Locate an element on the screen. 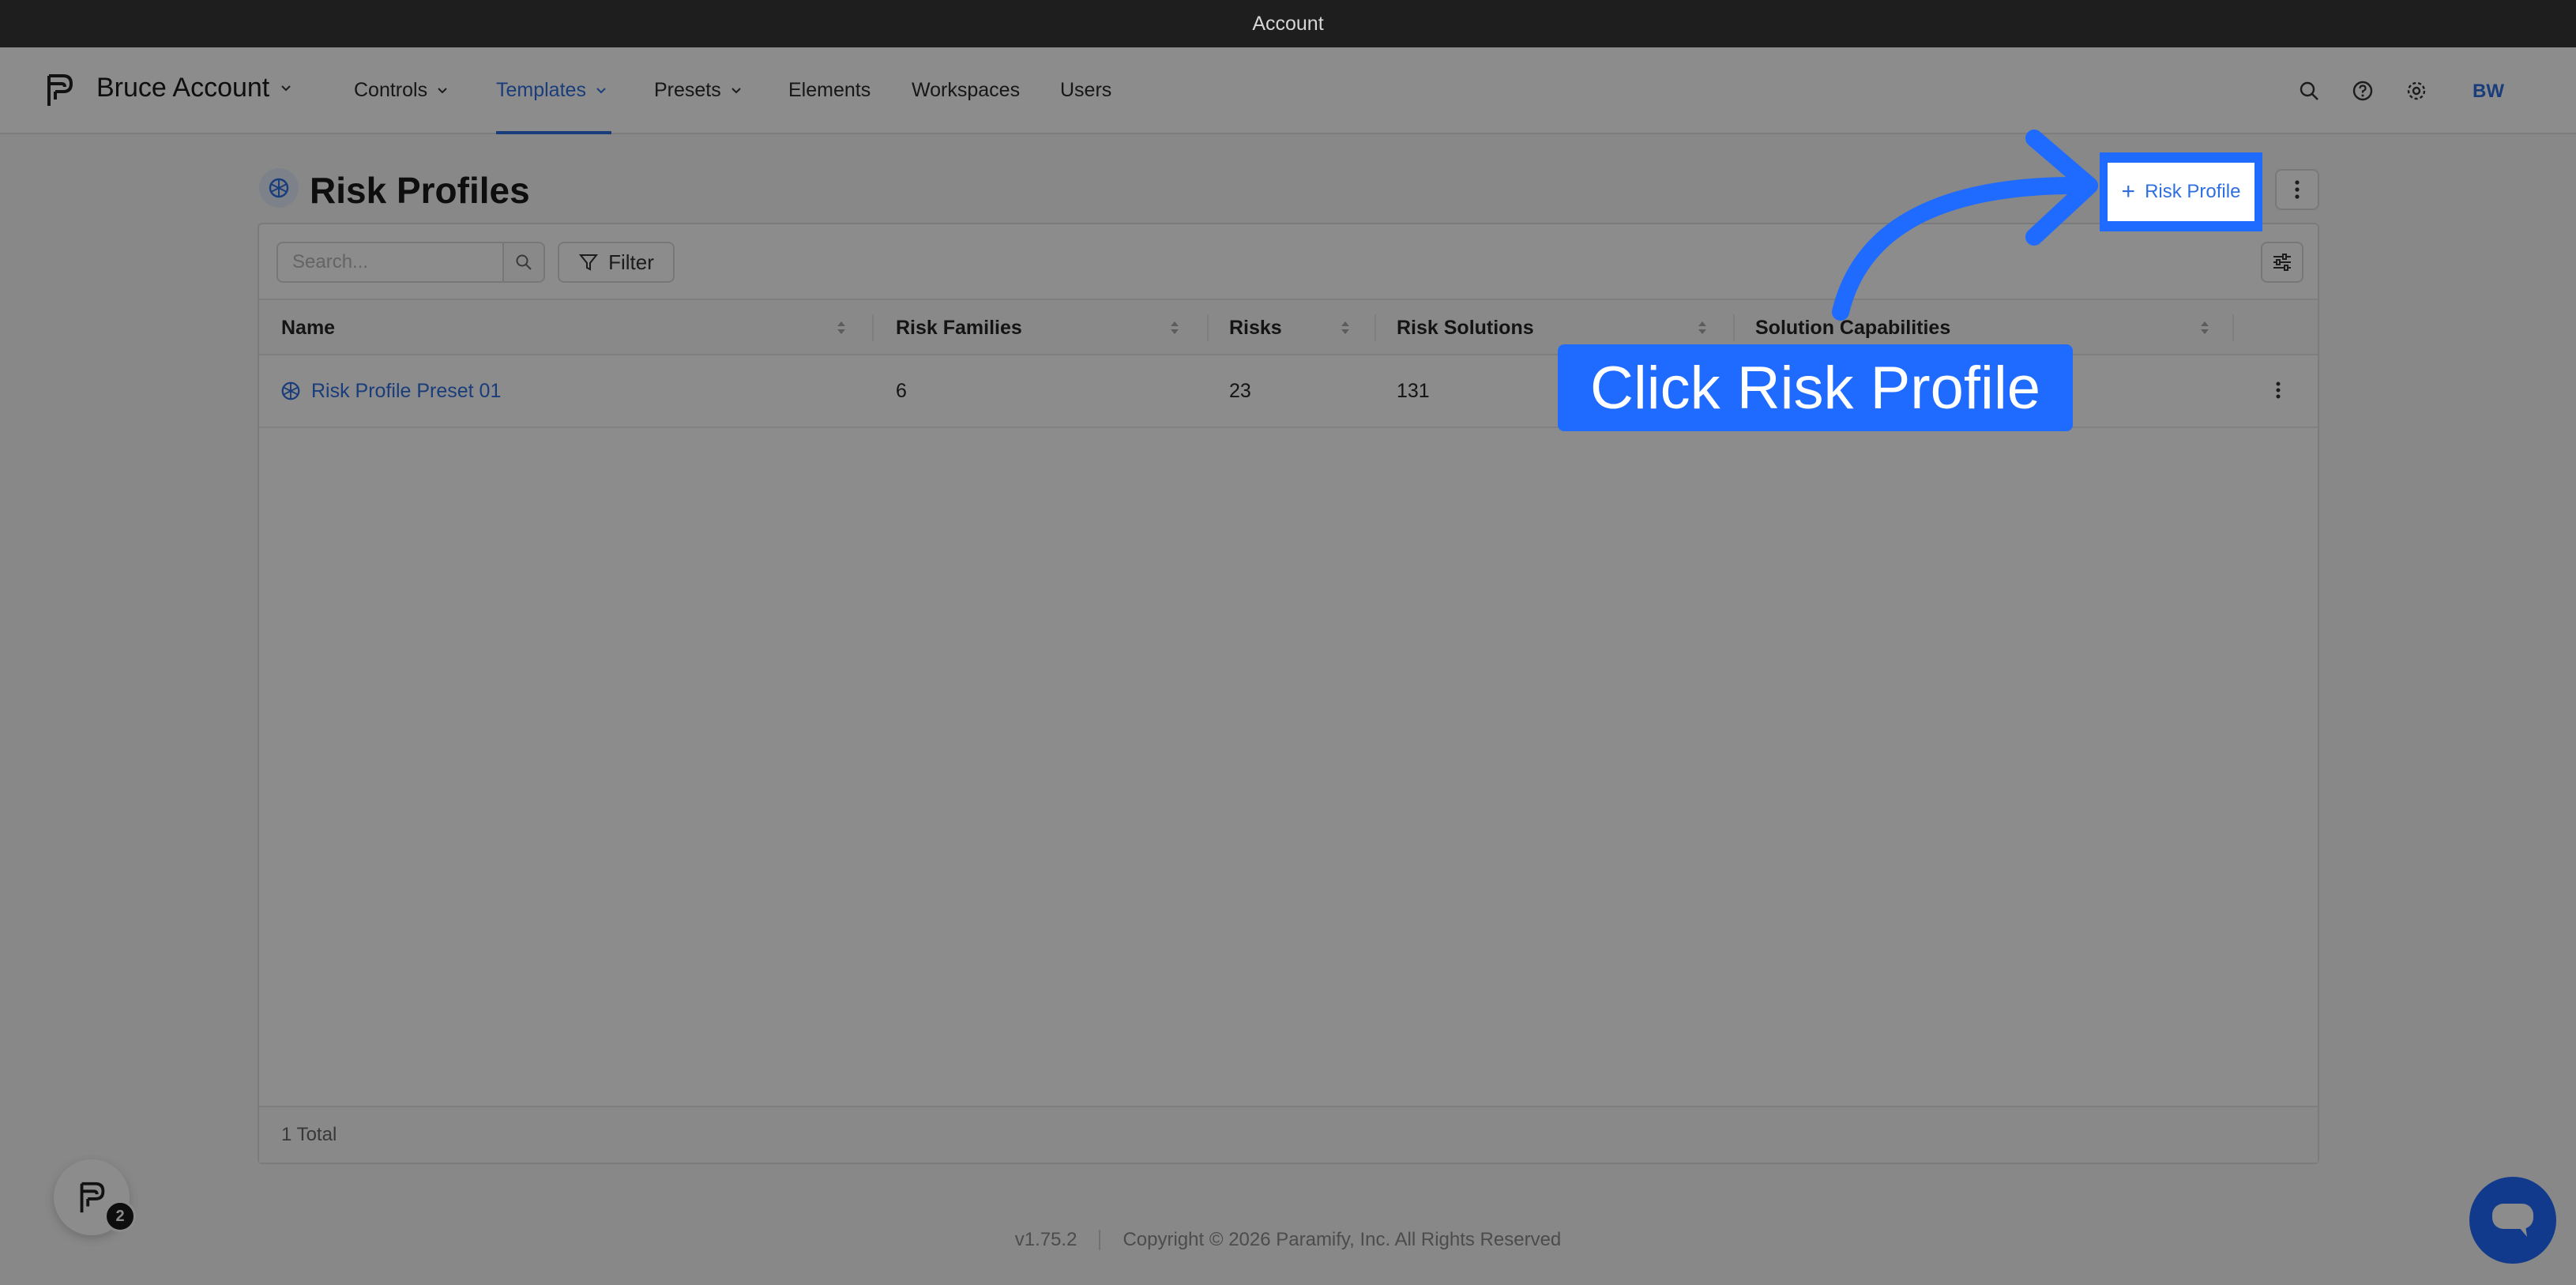  sliders-icon is located at coordinates (2282, 262).